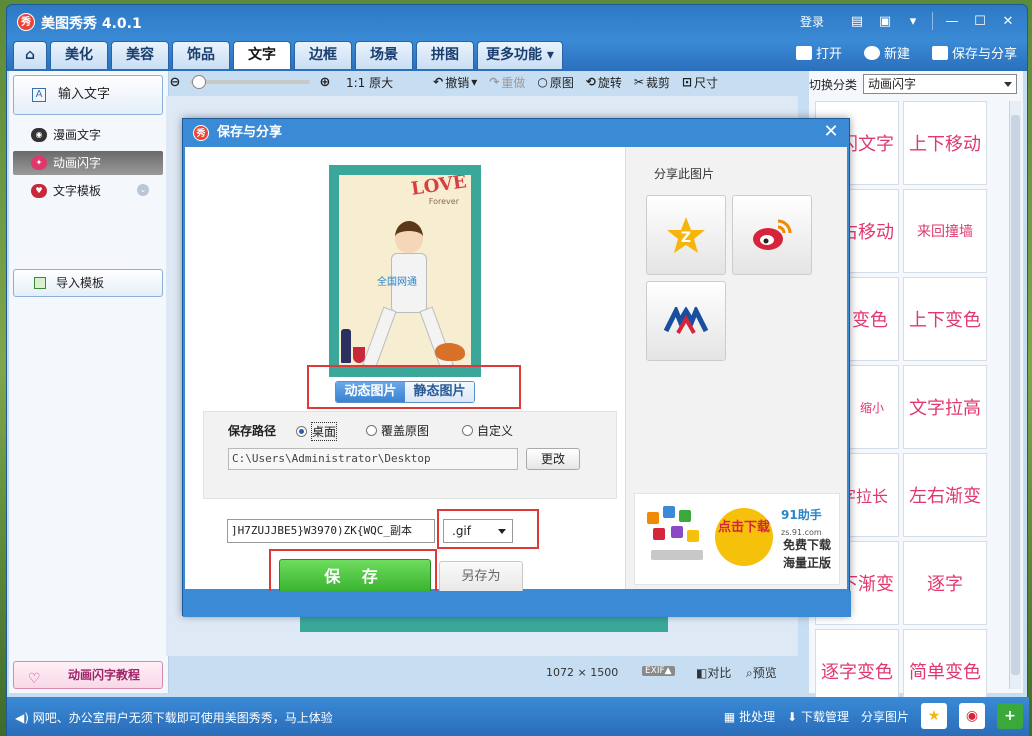 Image resolution: width=1032 pixels, height=736 pixels. I want to click on exif-button: EXIF▲, so click(658, 671).